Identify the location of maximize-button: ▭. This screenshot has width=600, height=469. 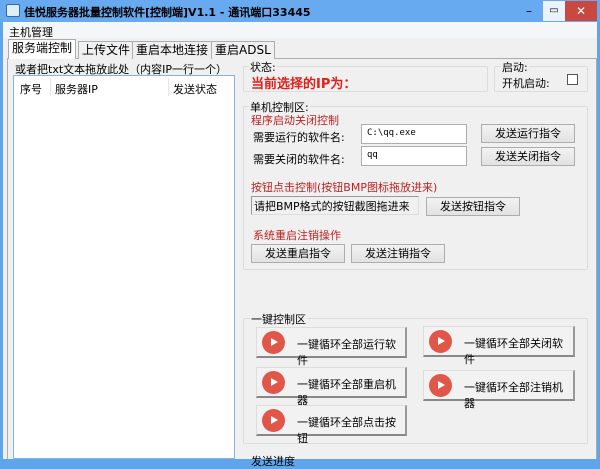
(554, 11).